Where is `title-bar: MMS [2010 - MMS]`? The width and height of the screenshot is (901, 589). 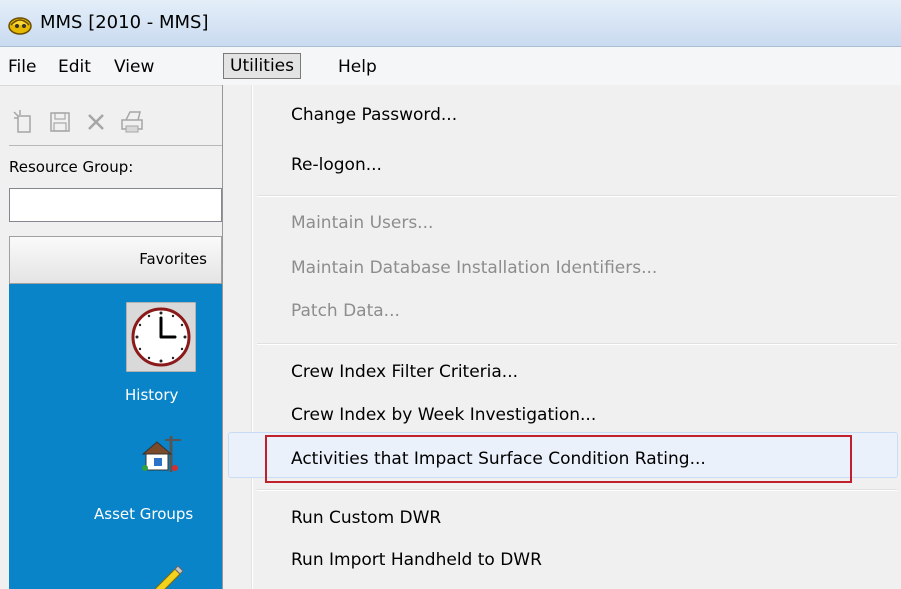 title-bar: MMS [2010 - MMS] is located at coordinates (450, 23).